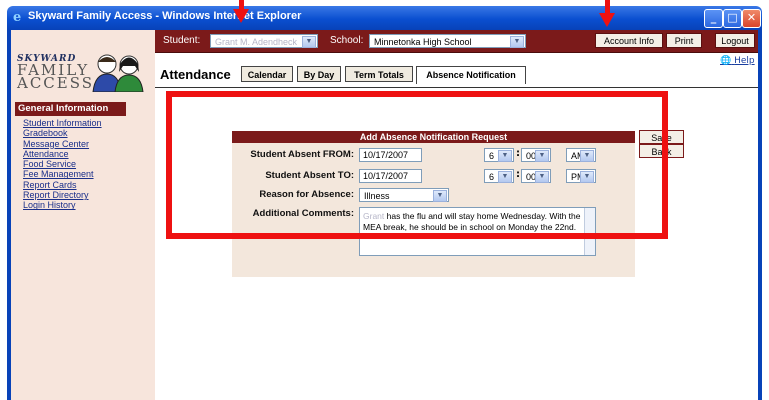 The height and width of the screenshot is (400, 769). What do you see at coordinates (629, 40) in the screenshot?
I see `account-info-button: Account Info` at bounding box center [629, 40].